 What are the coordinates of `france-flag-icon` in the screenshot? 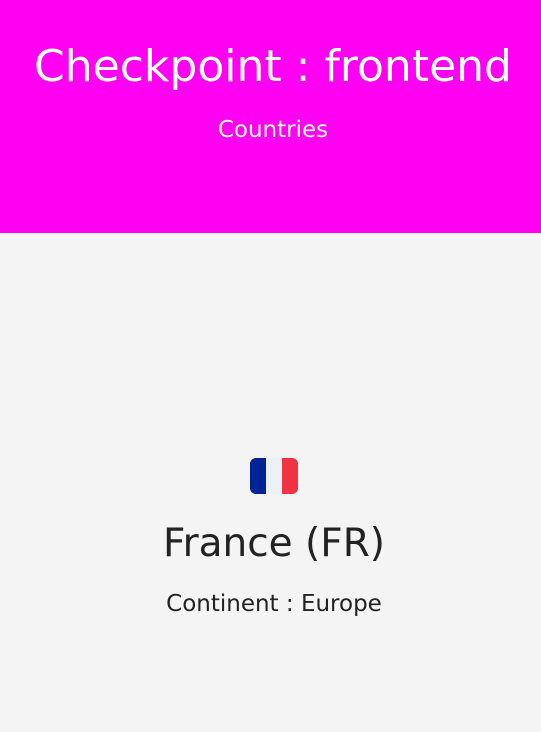 It's located at (274, 476).